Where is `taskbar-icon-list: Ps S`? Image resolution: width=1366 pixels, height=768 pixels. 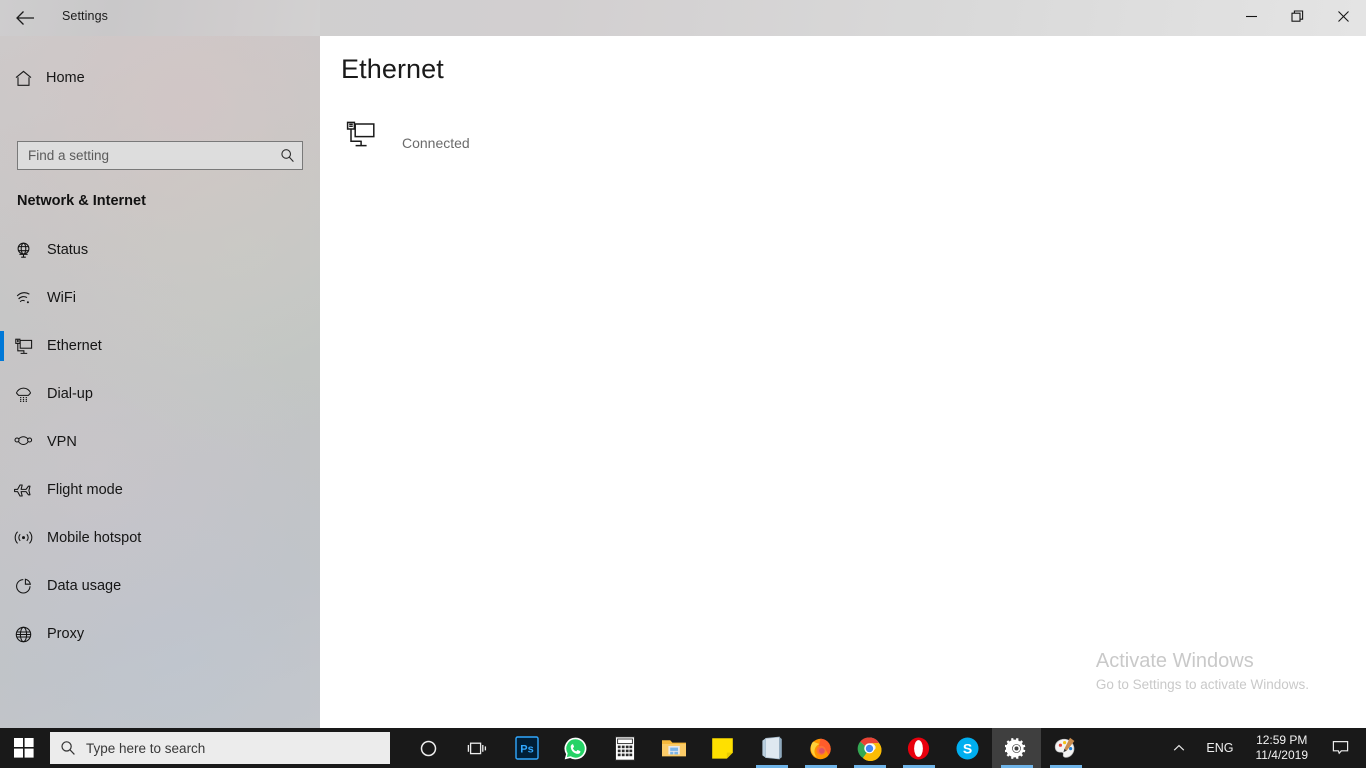
taskbar-icon-list: Ps S is located at coordinates (747, 748).